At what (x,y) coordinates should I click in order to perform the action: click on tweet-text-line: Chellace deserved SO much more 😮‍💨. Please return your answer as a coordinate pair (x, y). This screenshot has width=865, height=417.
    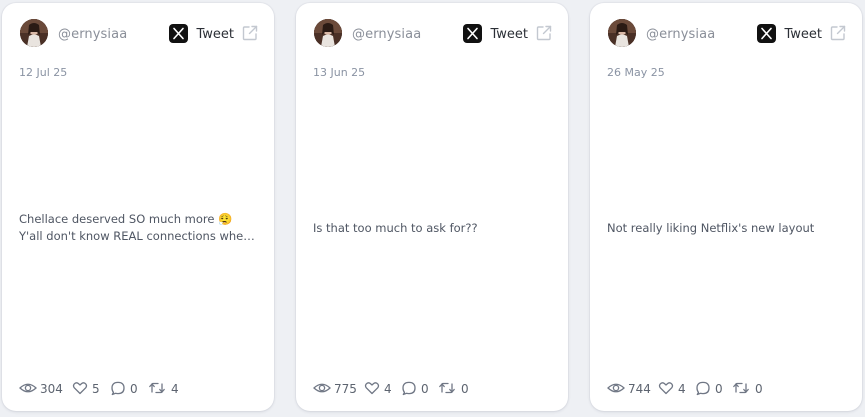
    Looking at the image, I should click on (126, 219).